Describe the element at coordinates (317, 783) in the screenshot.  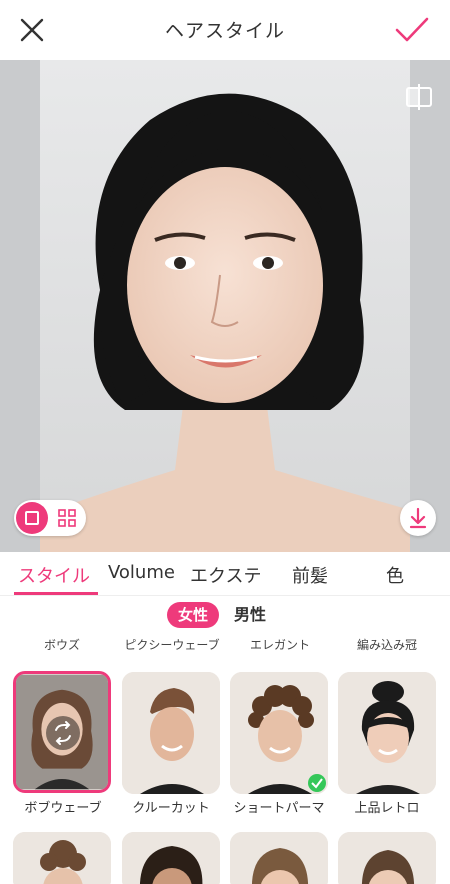
I see `check-badge-icon` at that location.